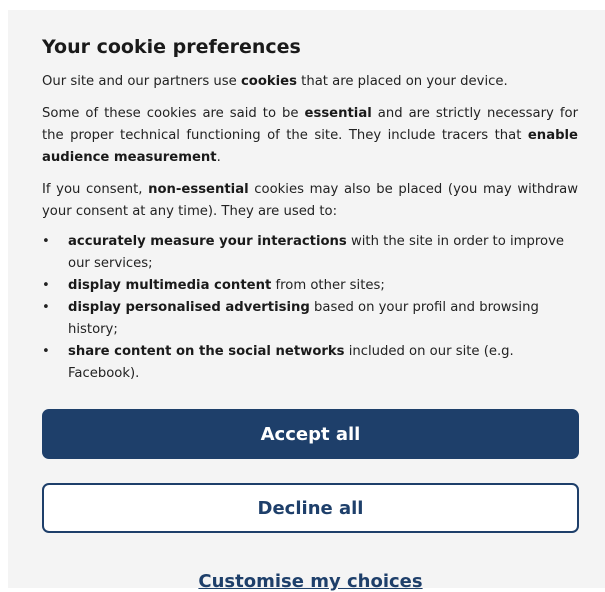 This screenshot has width=605, height=592. Describe the element at coordinates (141, 81) in the screenshot. I see `intro-text-1: Our site and our partners use` at that location.